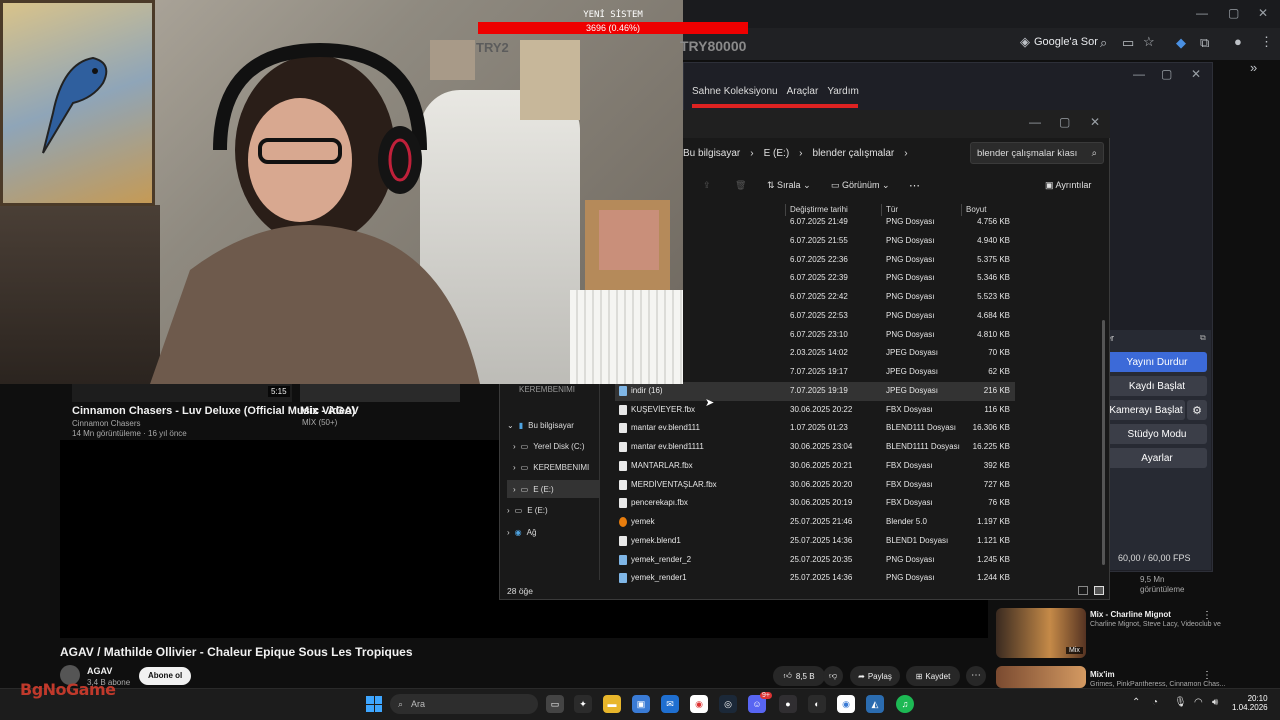 This screenshot has height=720, width=1280. Describe the element at coordinates (99, 671) in the screenshot. I see `channel-name: AGAV` at that location.